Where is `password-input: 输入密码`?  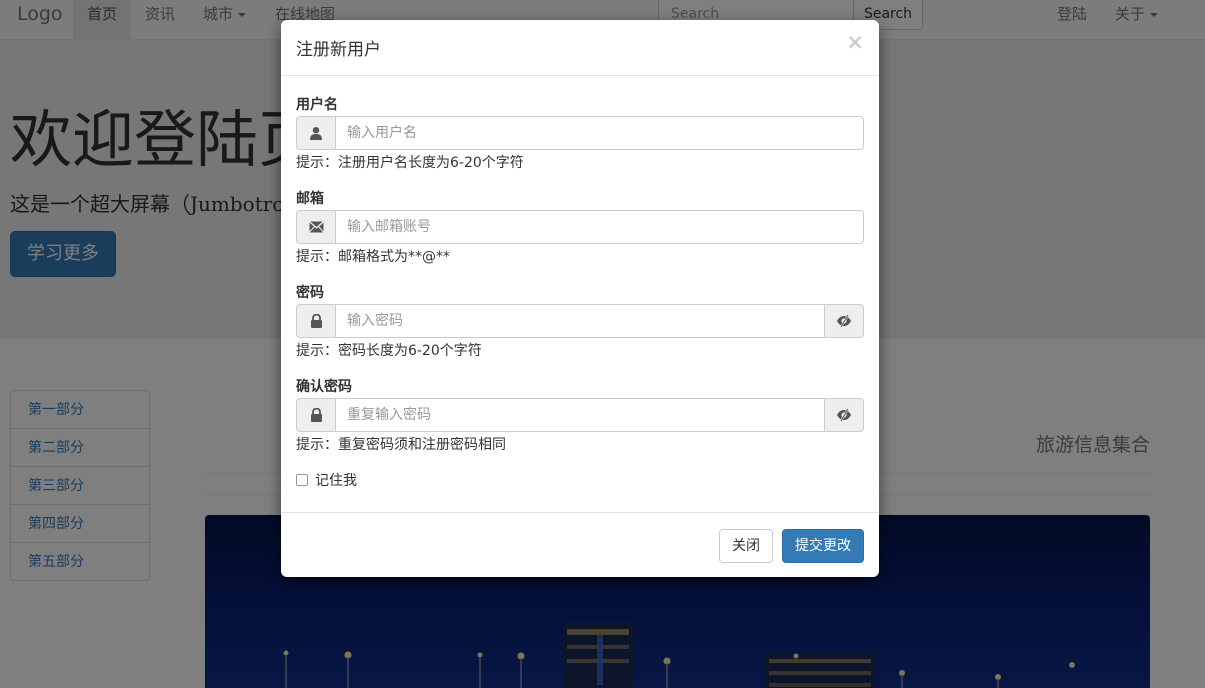 password-input: 输入密码 is located at coordinates (580, 321).